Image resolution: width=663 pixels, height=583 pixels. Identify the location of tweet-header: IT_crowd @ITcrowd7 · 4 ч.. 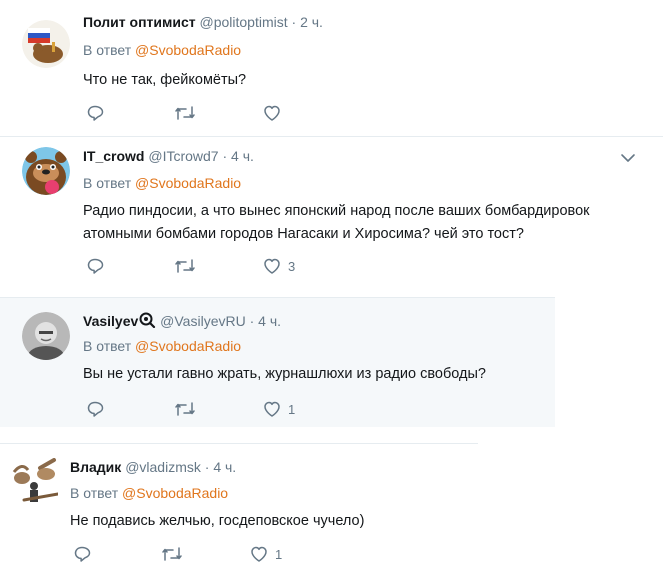
(168, 156).